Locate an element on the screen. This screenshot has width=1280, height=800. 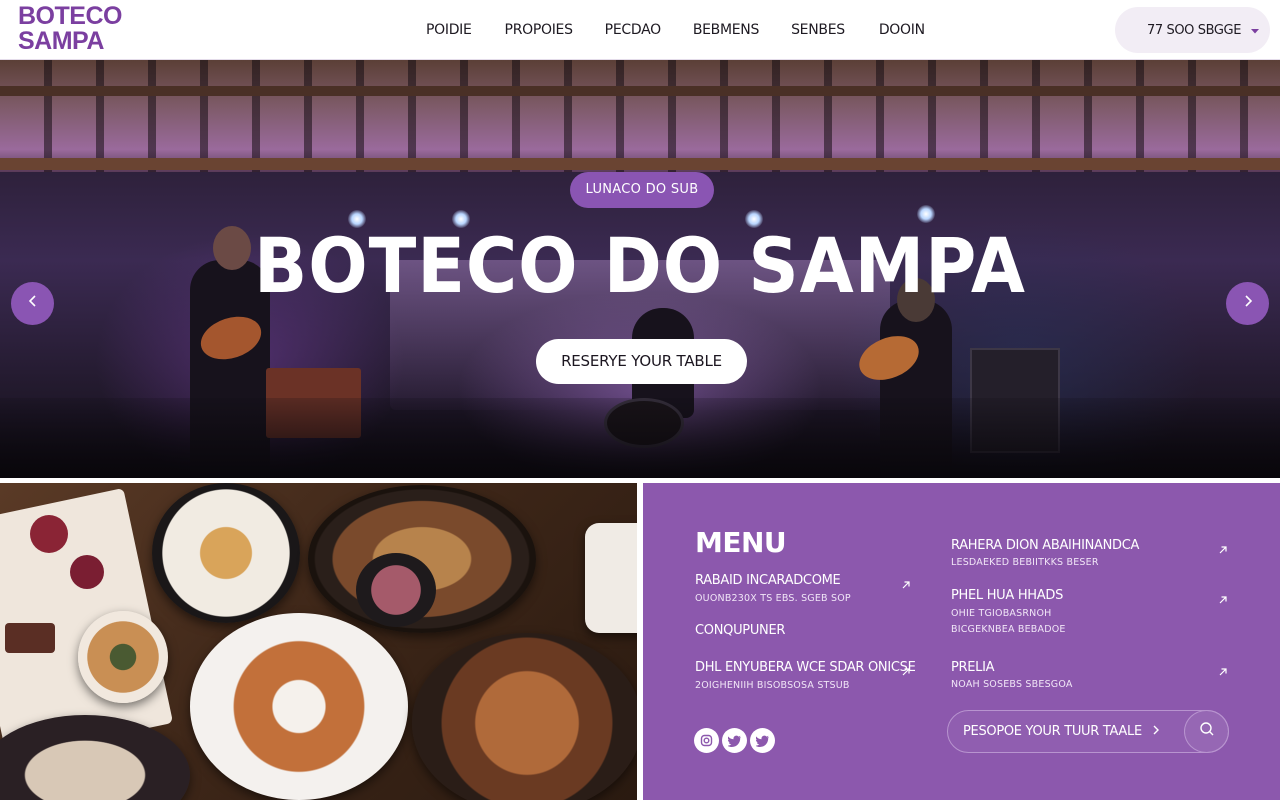
location-dropdown: 77 SOO SBGGE is located at coordinates (1192, 30).